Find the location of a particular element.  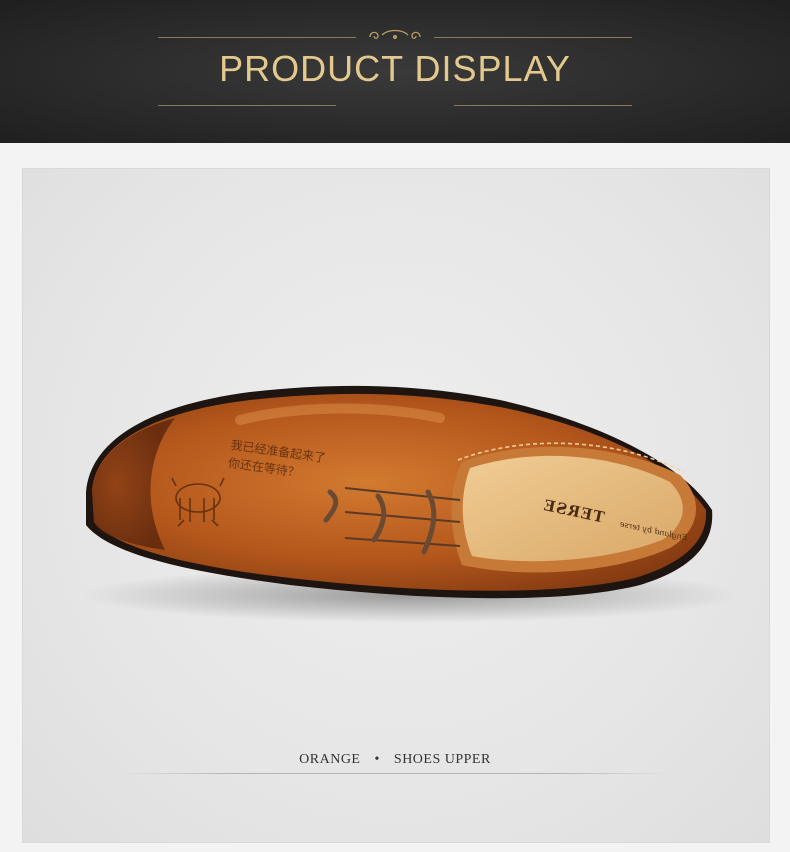

caption-part: SHOES UPPER is located at coordinates (442, 759).